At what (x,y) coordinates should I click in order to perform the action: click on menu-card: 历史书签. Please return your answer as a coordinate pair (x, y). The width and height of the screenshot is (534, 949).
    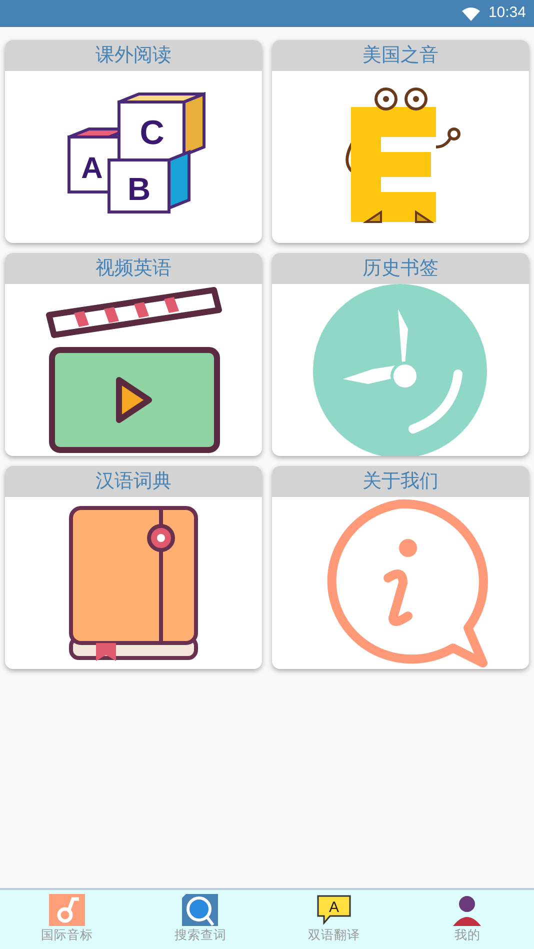
    Looking at the image, I should click on (400, 354).